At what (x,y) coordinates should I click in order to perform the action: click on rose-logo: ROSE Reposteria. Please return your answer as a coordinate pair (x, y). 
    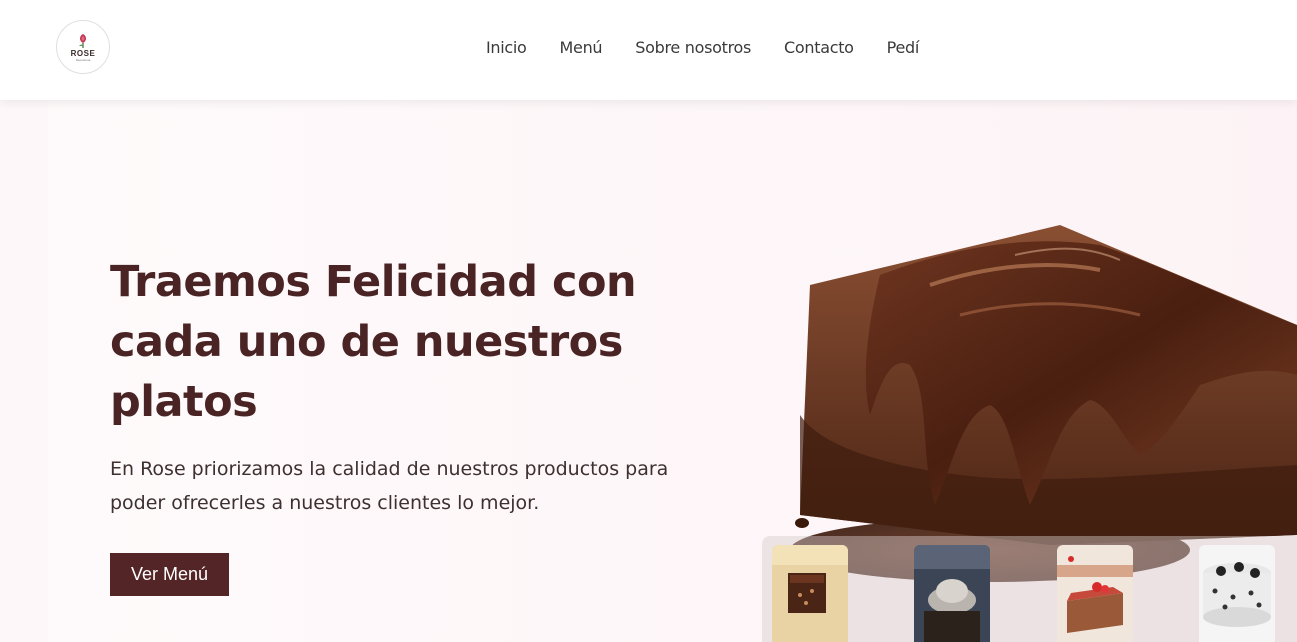
    Looking at the image, I should click on (83, 47).